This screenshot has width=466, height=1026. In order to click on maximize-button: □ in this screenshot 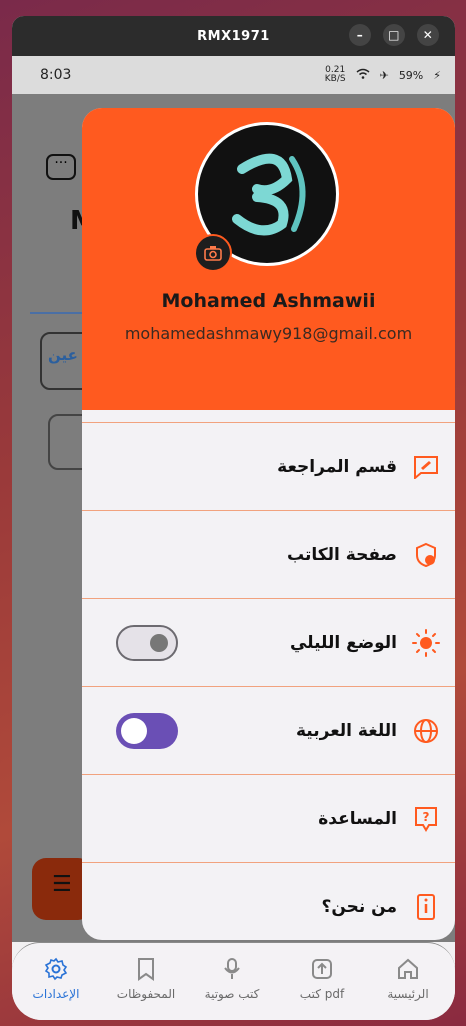, I will do `click(394, 35)`.